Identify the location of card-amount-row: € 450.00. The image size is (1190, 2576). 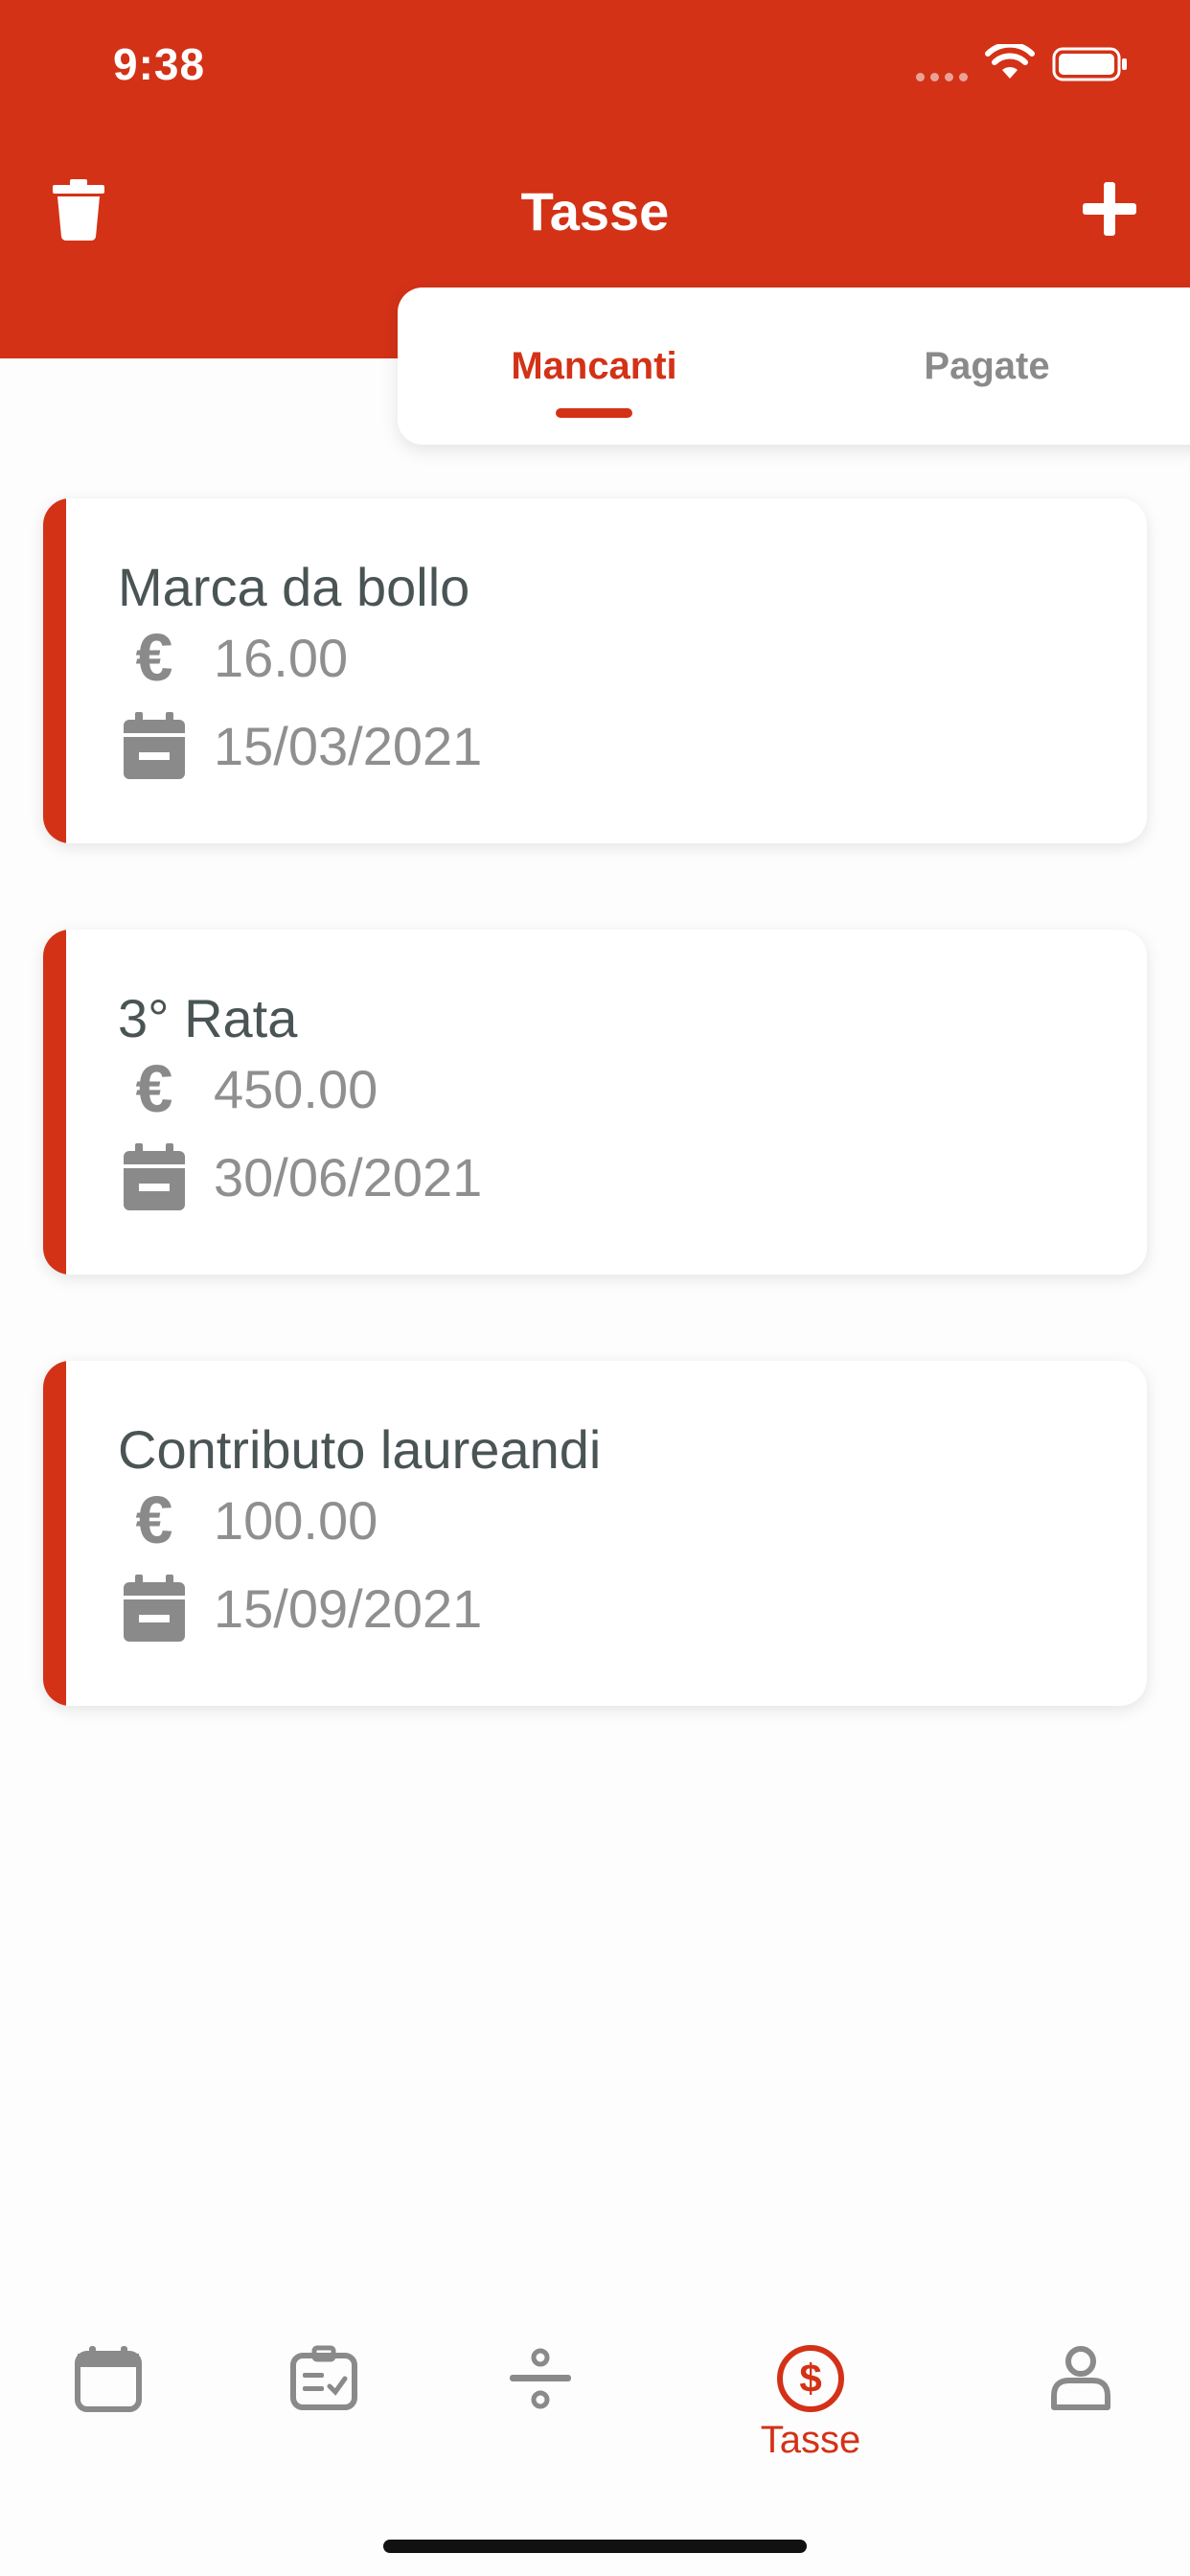
(248, 1088).